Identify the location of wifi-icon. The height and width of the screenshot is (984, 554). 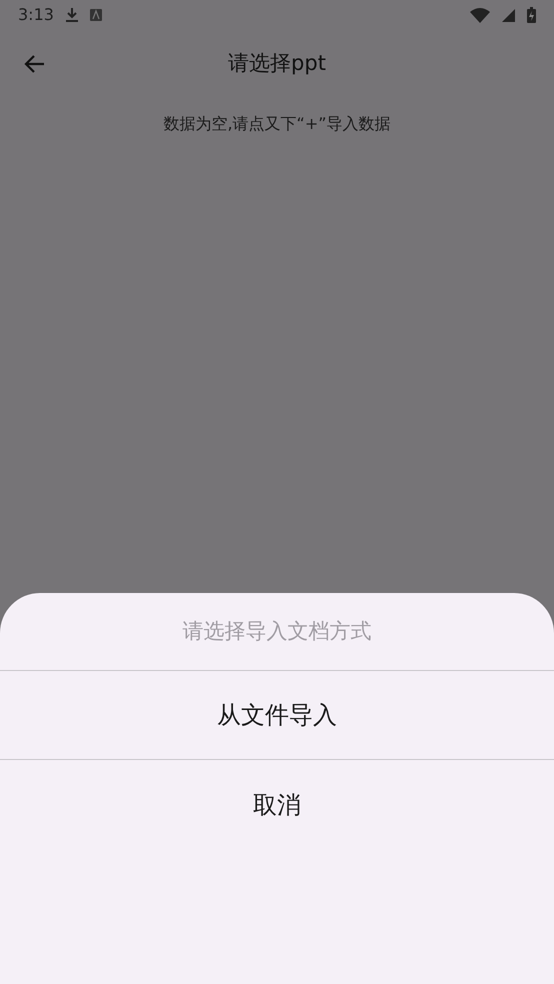
(480, 15).